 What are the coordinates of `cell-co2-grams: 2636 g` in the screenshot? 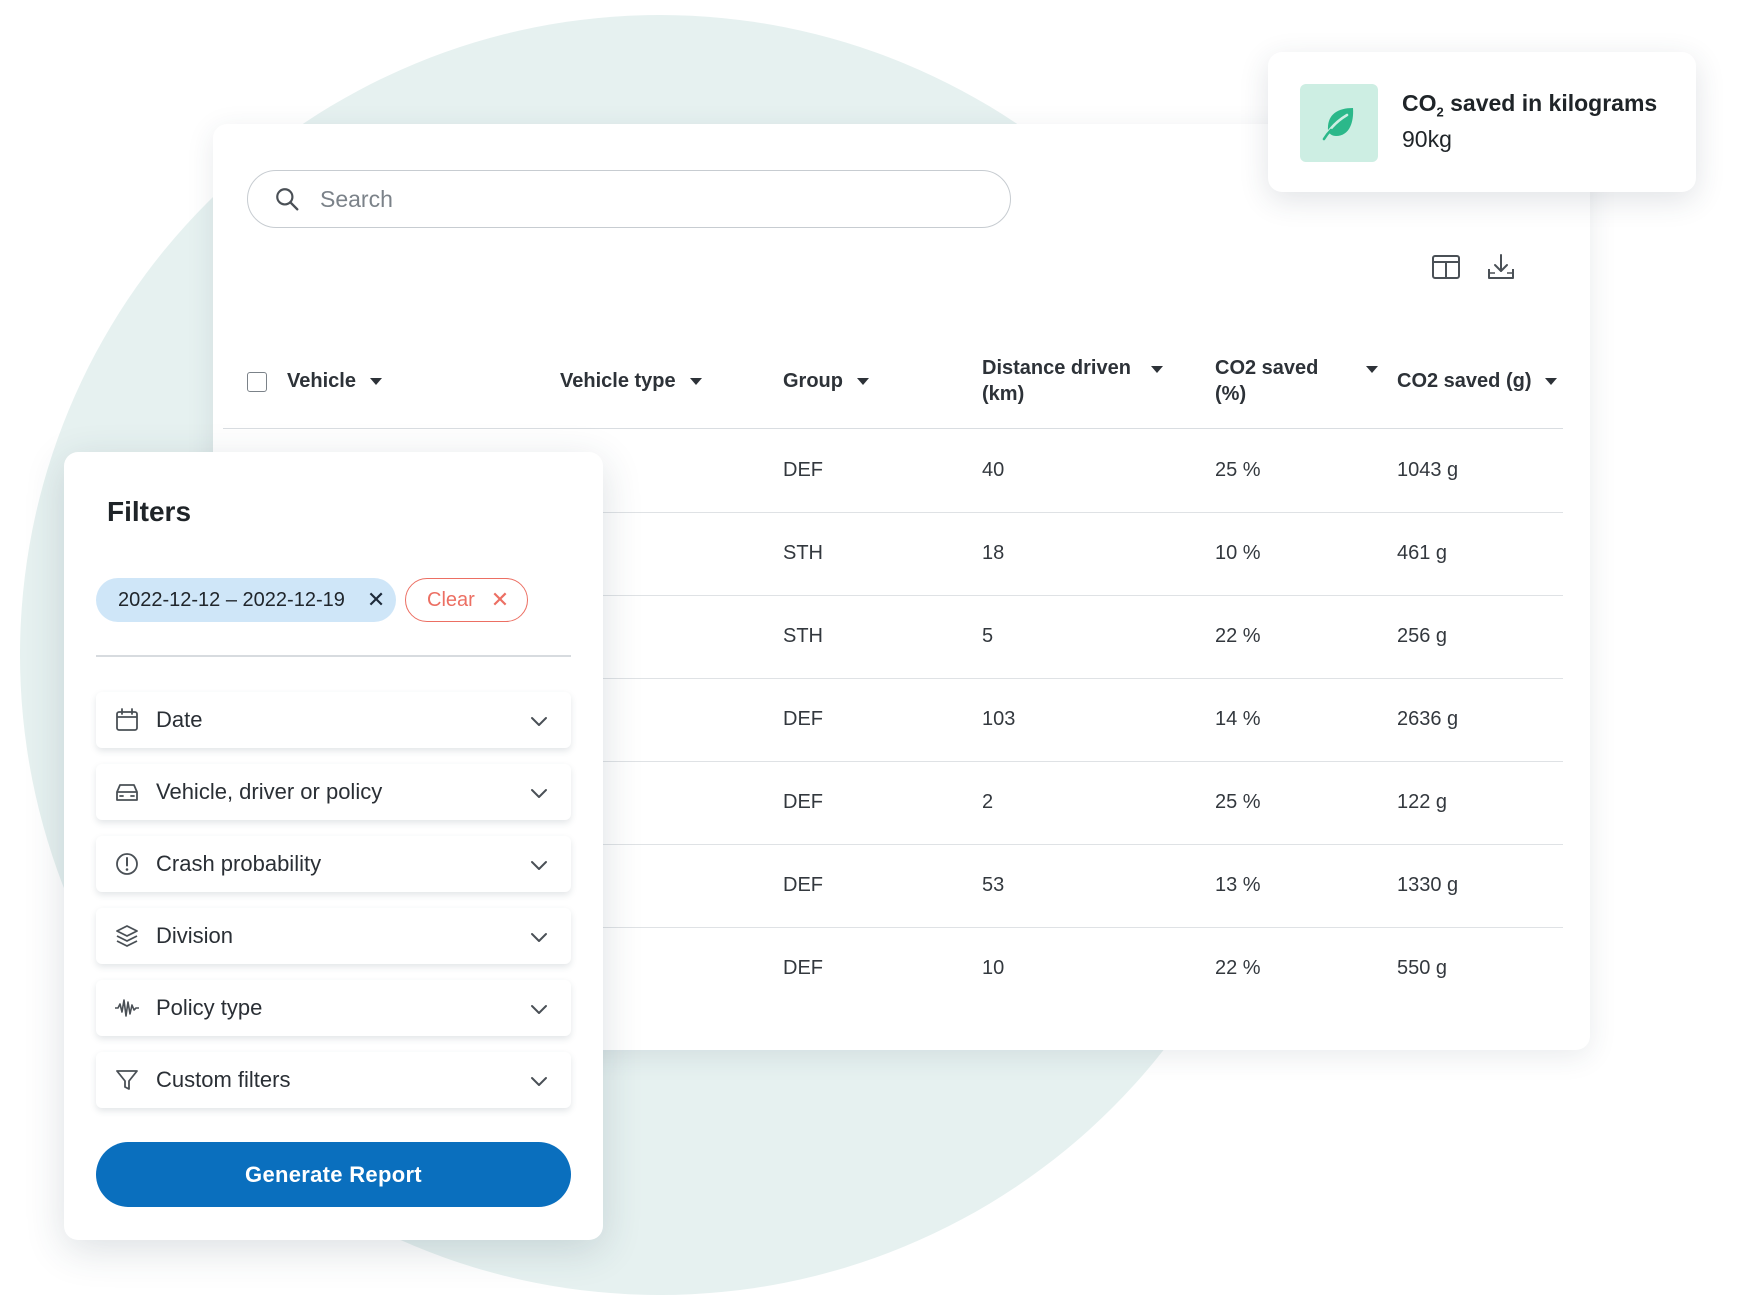 It's located at (1428, 719).